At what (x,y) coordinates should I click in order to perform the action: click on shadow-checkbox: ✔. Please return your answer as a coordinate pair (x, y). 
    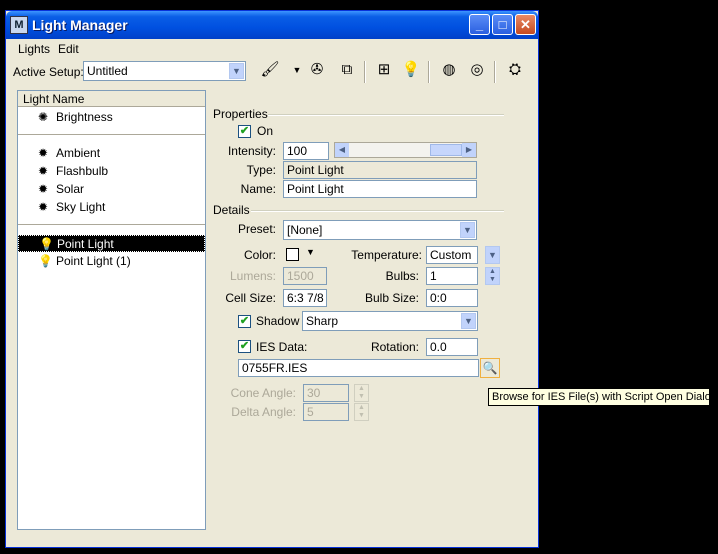
    Looking at the image, I should click on (244, 321).